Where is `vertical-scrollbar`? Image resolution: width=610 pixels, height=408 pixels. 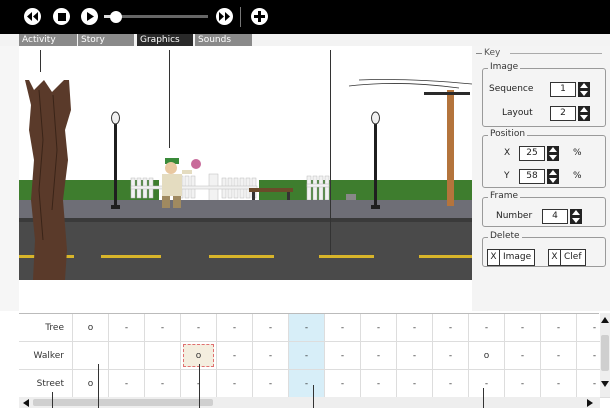 vertical-scrollbar is located at coordinates (605, 355).